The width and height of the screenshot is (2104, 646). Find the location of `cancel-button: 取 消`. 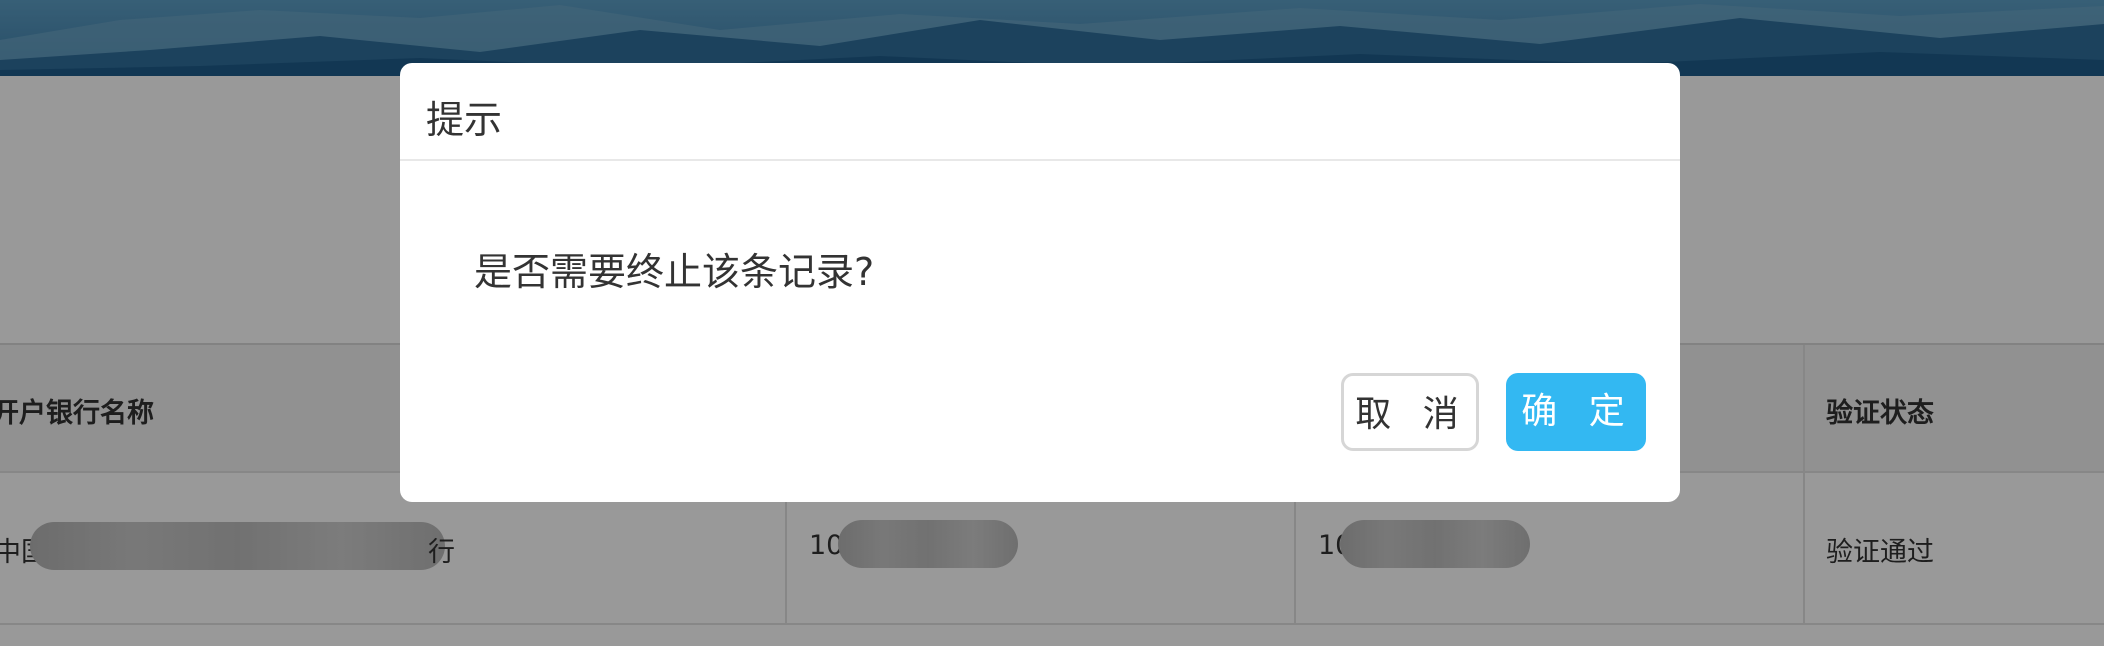

cancel-button: 取 消 is located at coordinates (1410, 412).